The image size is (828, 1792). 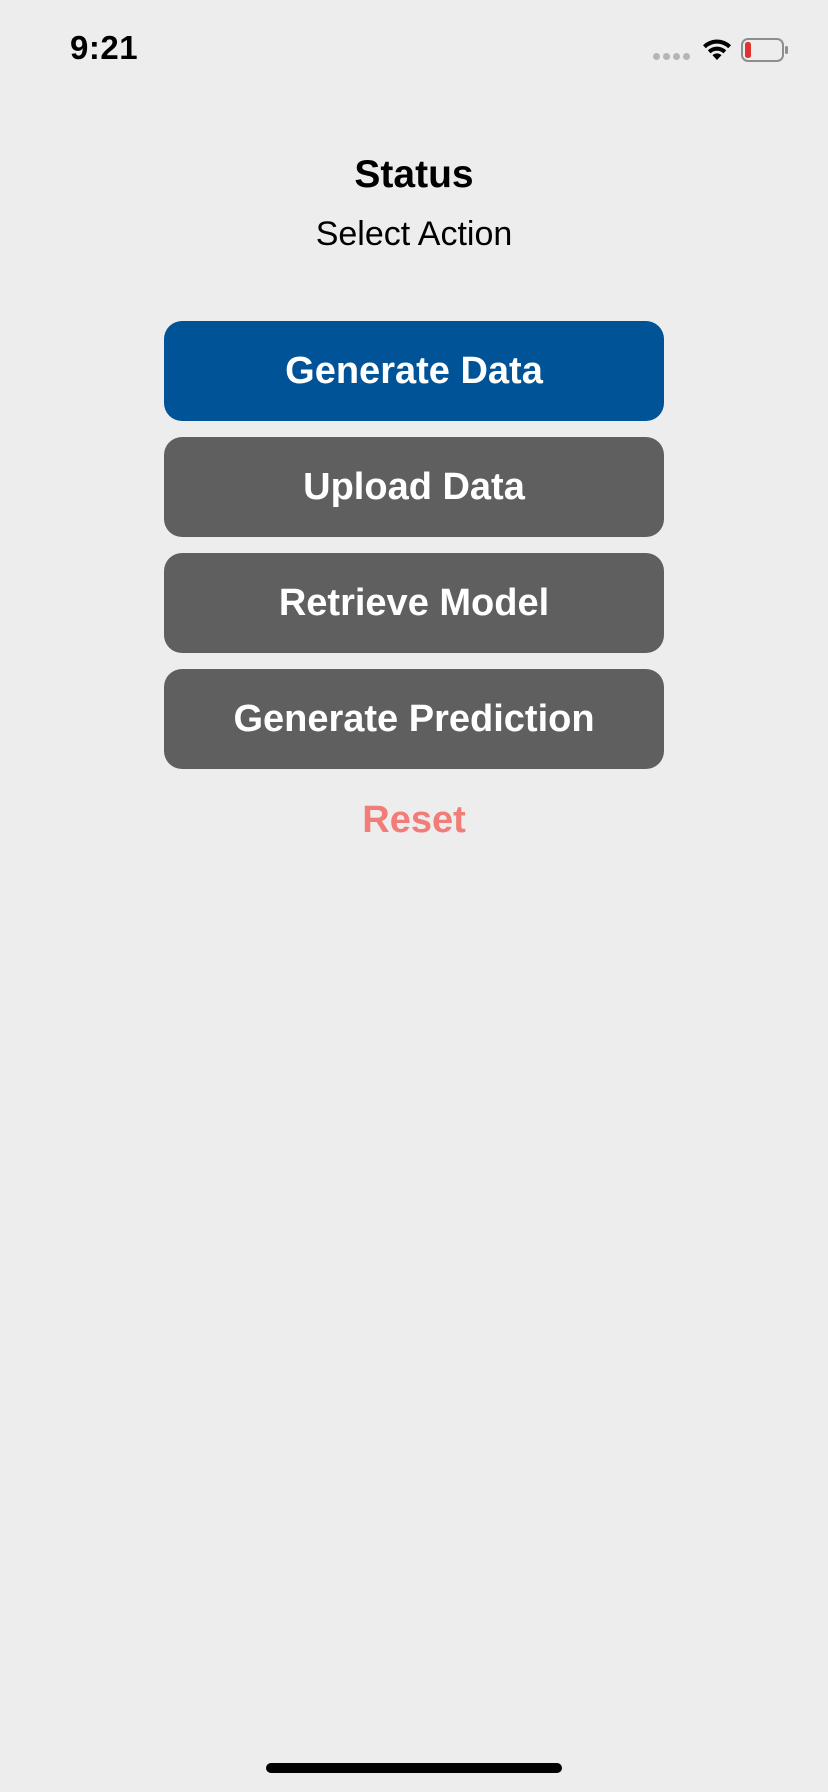 I want to click on status-time: 9:21, so click(x=104, y=47).